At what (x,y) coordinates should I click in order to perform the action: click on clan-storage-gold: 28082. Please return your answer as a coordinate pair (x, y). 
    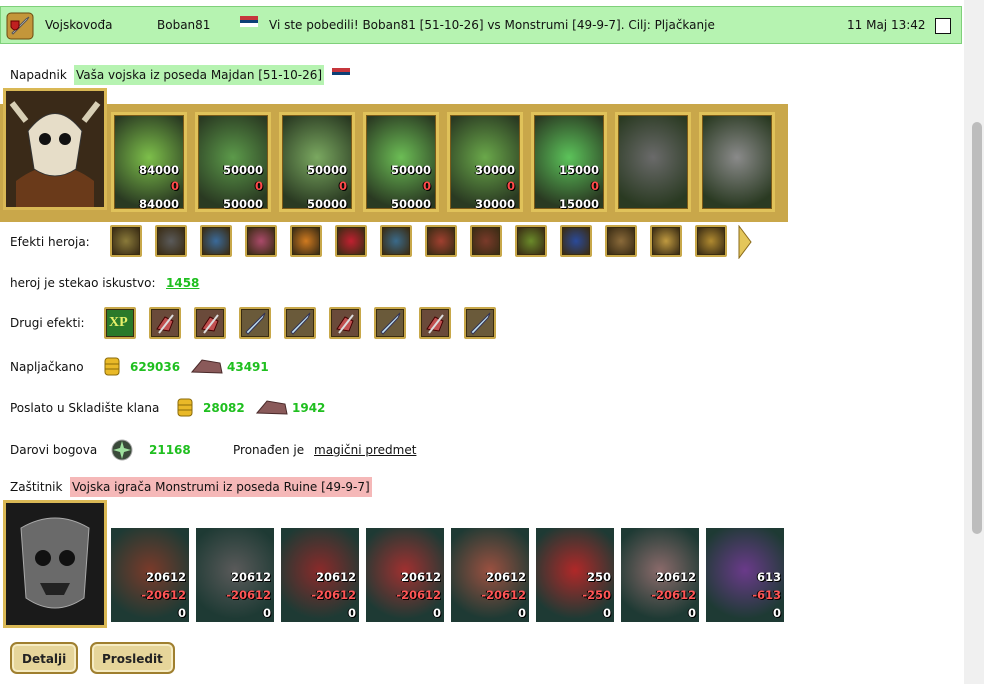
    Looking at the image, I should click on (224, 408).